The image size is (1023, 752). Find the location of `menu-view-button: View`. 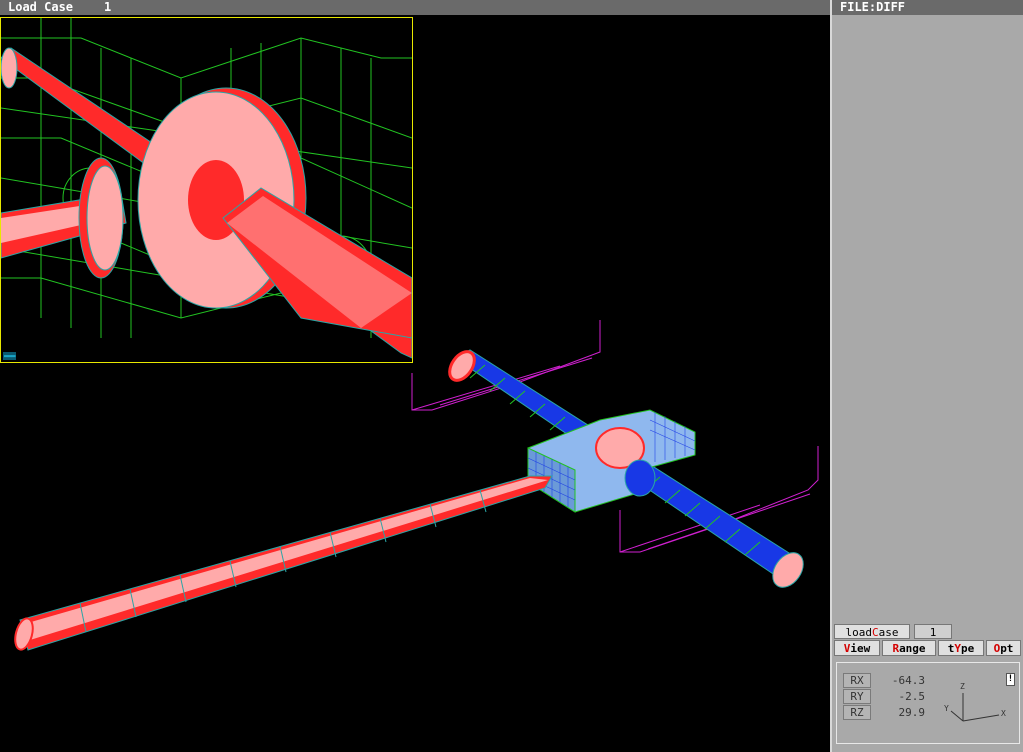

menu-view-button: View is located at coordinates (857, 648).